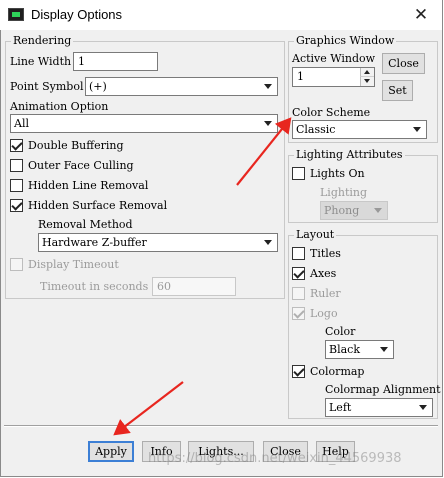 The image size is (444, 478). Describe the element at coordinates (148, 408) in the screenshot. I see `arrow-to-apply` at that location.